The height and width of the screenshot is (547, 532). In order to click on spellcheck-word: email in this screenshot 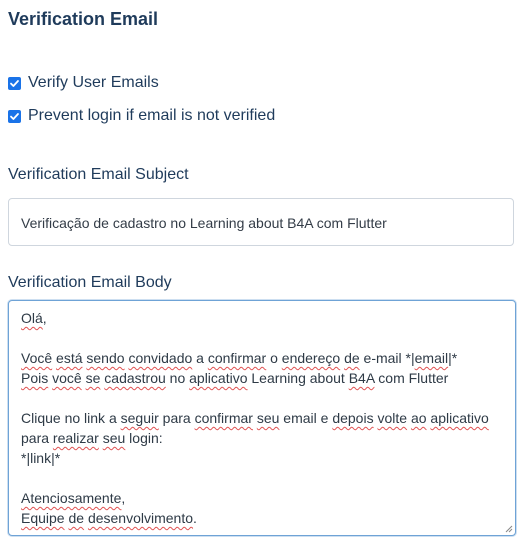, I will do `click(431, 358)`.